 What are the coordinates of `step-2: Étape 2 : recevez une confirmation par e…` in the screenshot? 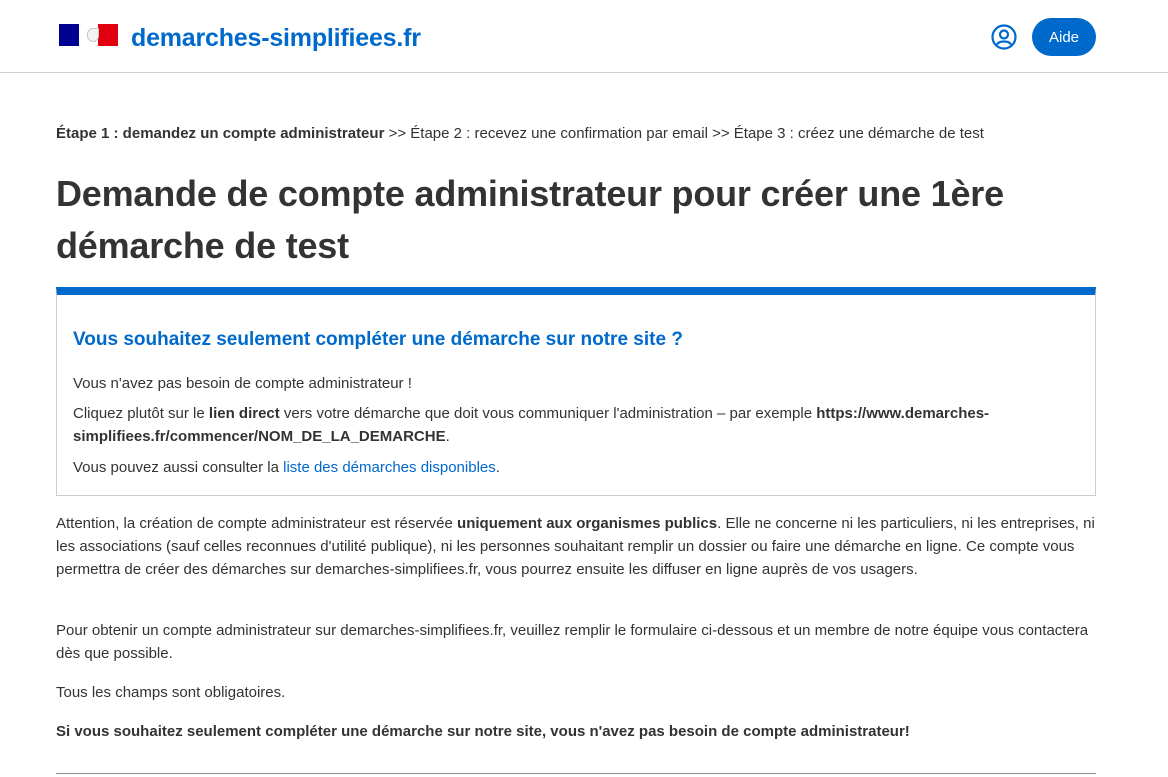 It's located at (559, 133).